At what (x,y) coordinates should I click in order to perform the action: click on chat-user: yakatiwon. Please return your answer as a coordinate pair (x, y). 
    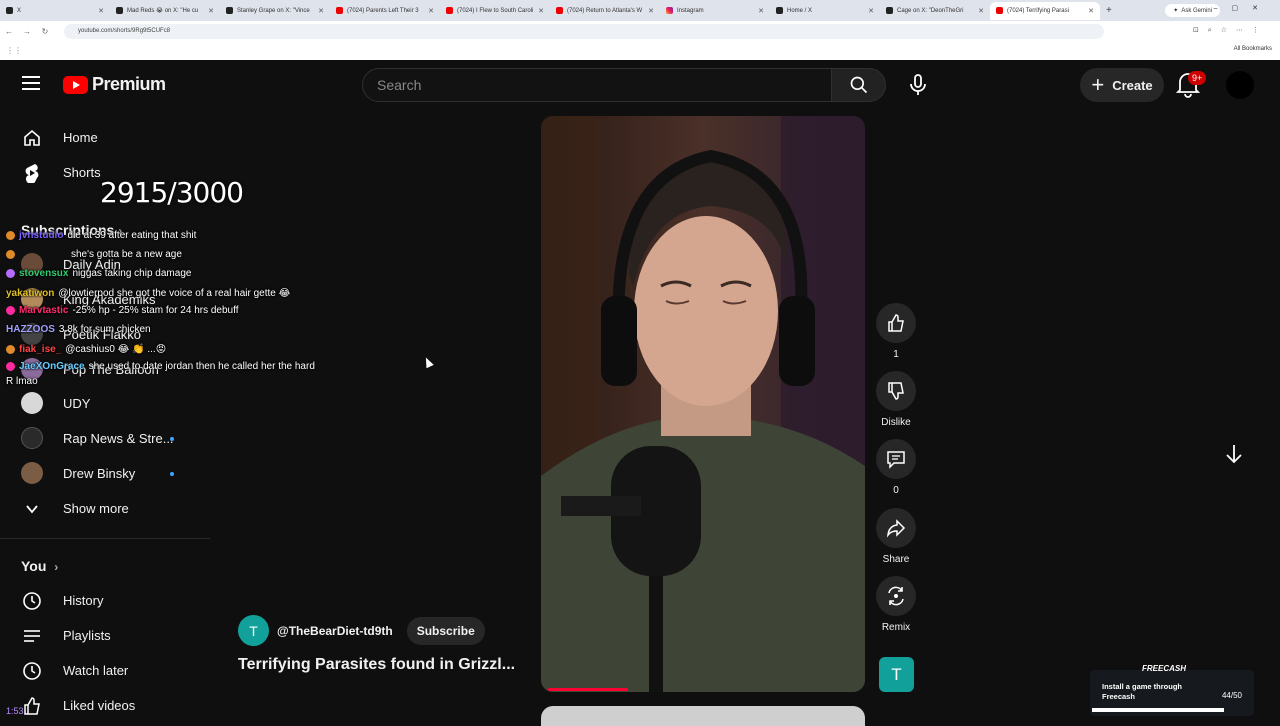
    Looking at the image, I should click on (30, 293).